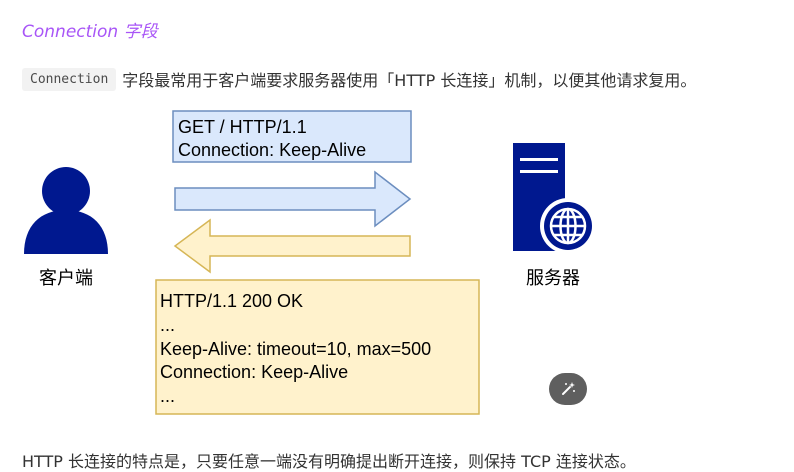  What do you see at coordinates (295, 349) in the screenshot?
I see `response-line-3: Keep-Alive: timeout=10, max=500` at bounding box center [295, 349].